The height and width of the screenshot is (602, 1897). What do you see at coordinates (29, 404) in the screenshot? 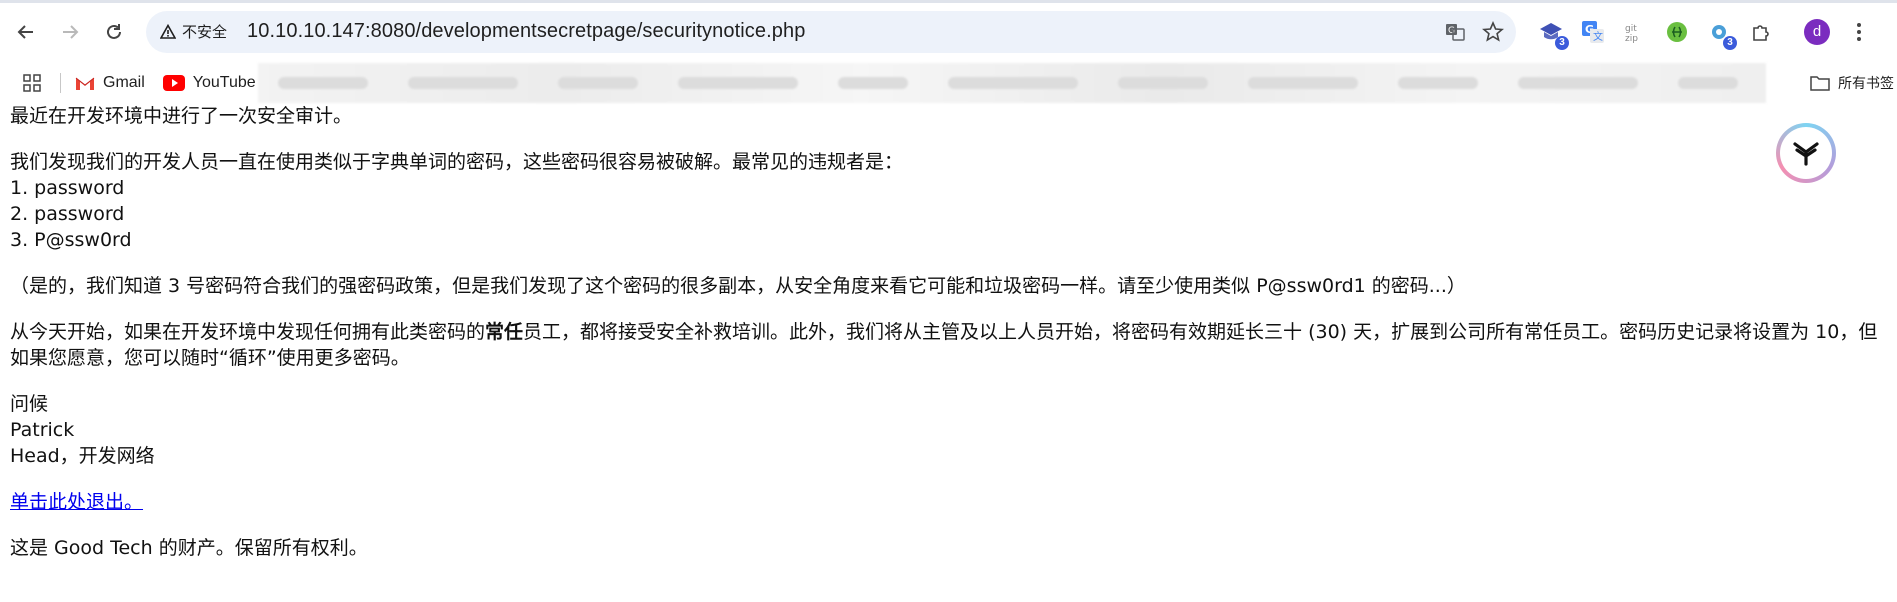
I see `signoff: 问候` at bounding box center [29, 404].